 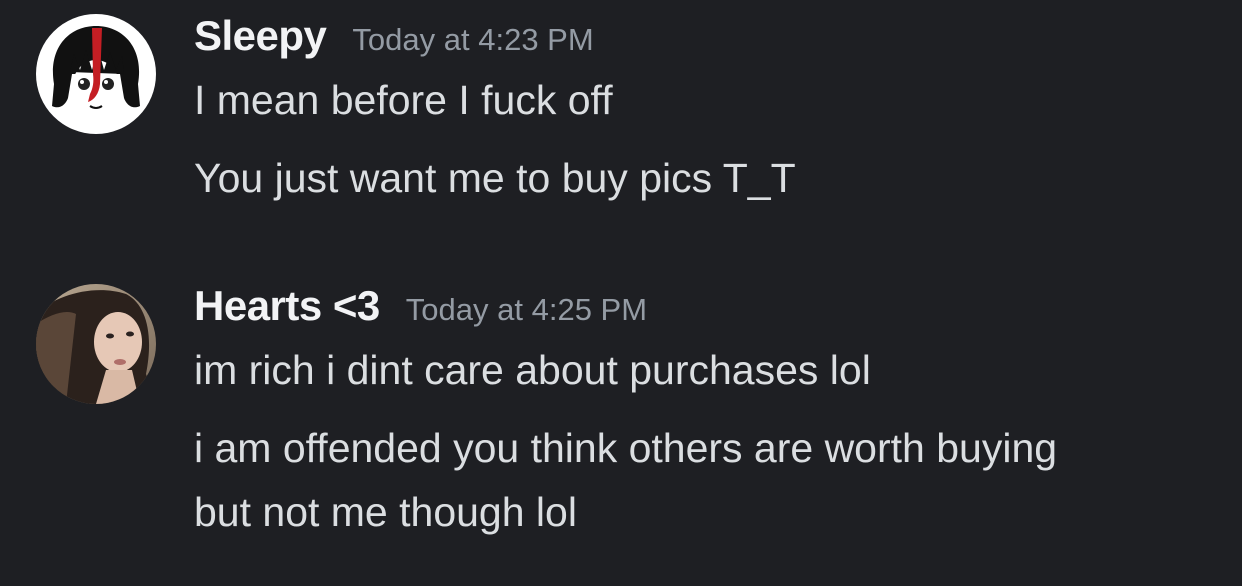 I want to click on avatar-sleepy, so click(x=96, y=74).